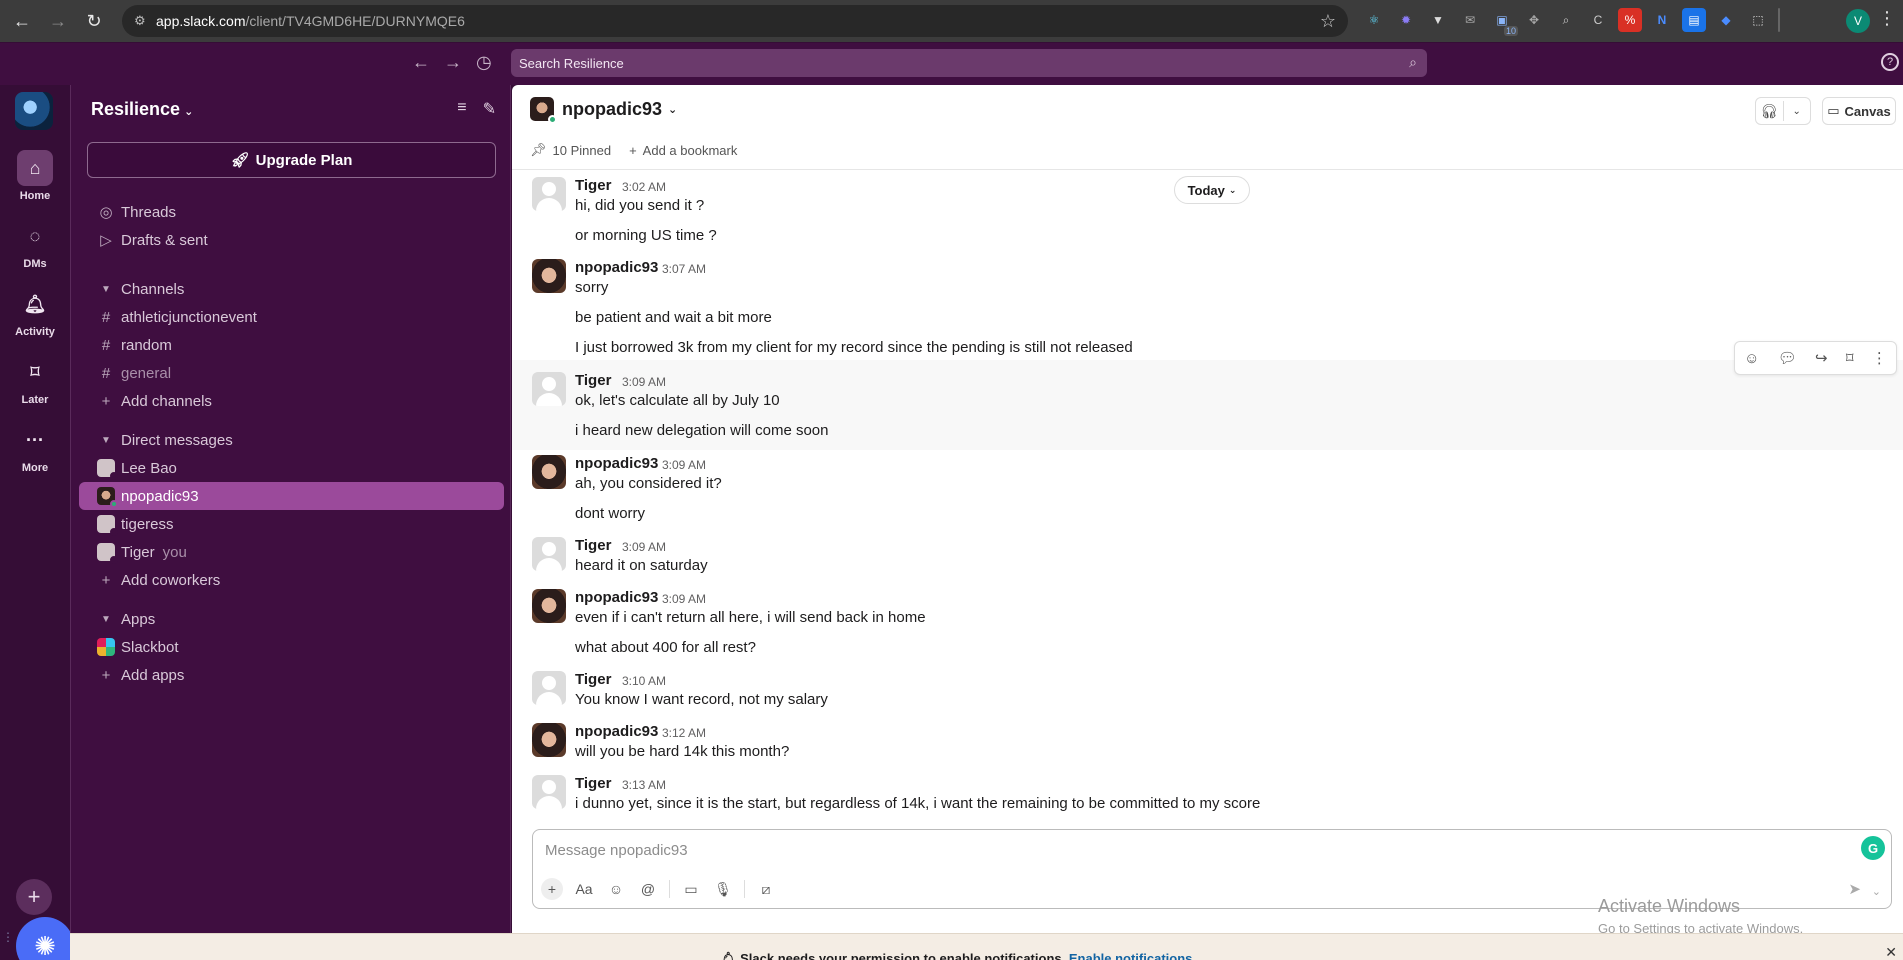  Describe the element at coordinates (1726, 20) in the screenshot. I see `tag-extension-icon: ◆` at that location.